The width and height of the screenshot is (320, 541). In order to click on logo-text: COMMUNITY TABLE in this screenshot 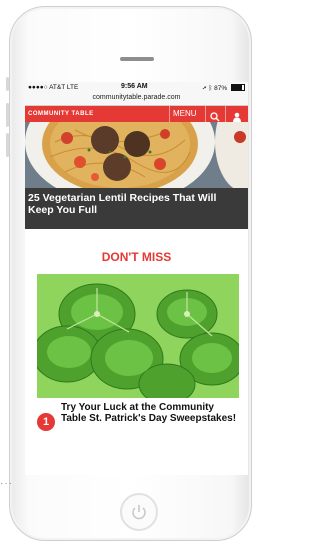, I will do `click(61, 114)`.